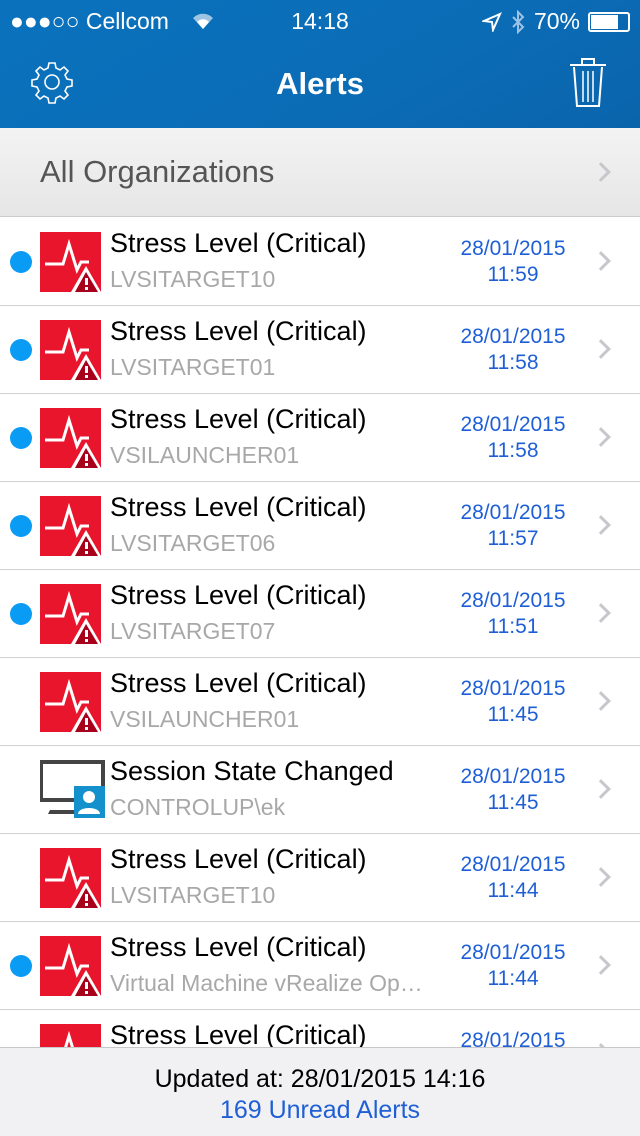 The height and width of the screenshot is (1136, 640). Describe the element at coordinates (556, 21) in the screenshot. I see `battery-percent: 70%` at that location.